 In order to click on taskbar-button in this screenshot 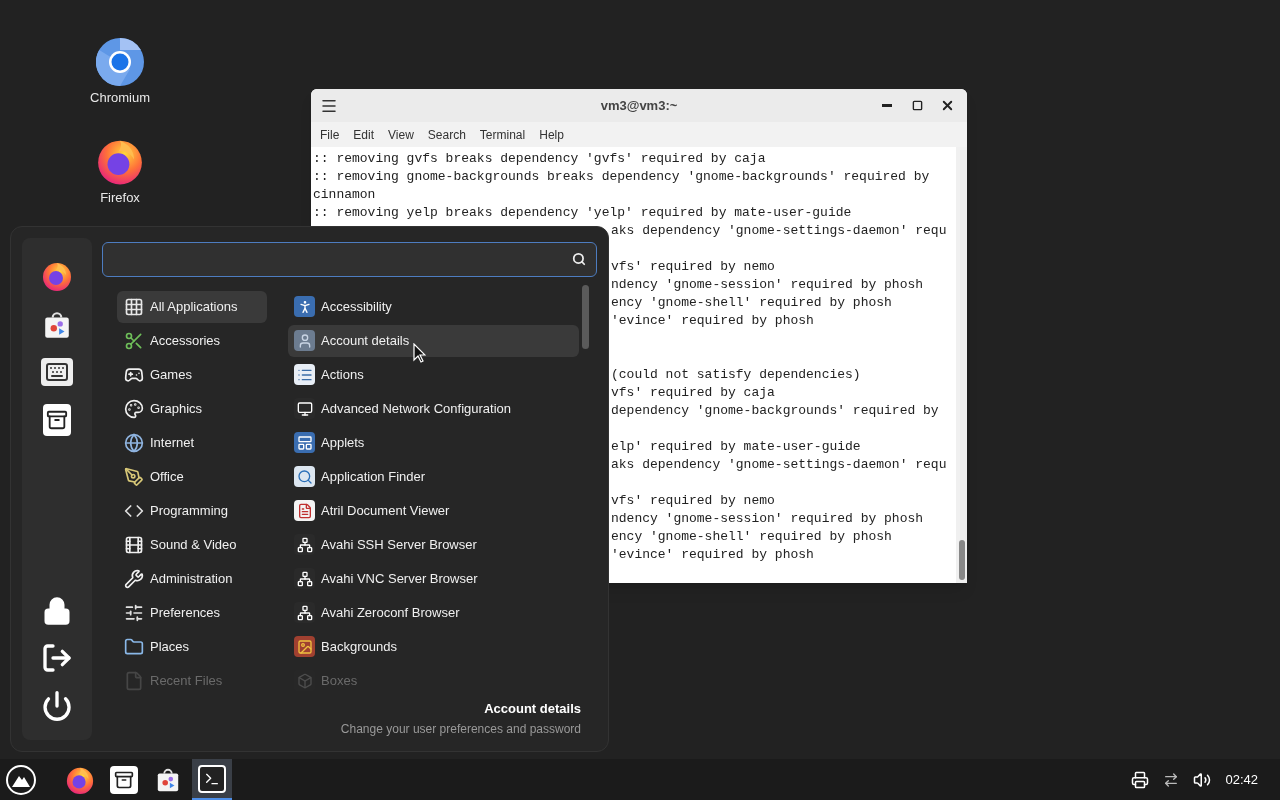, I will do `click(212, 779)`.